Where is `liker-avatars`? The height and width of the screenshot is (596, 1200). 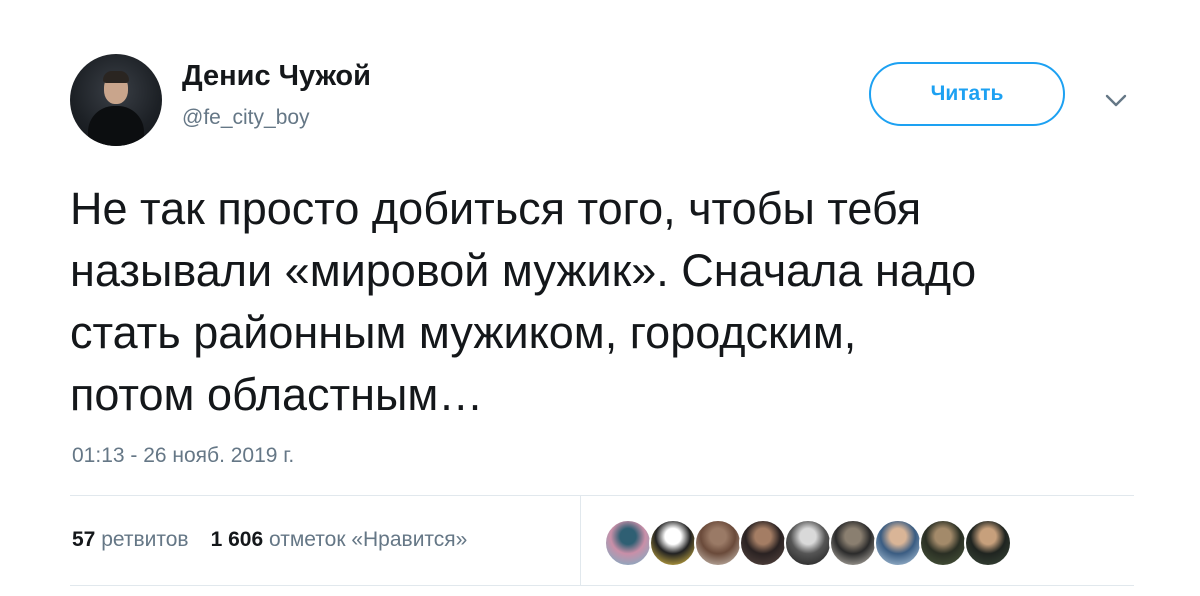
liker-avatars is located at coordinates (808, 543).